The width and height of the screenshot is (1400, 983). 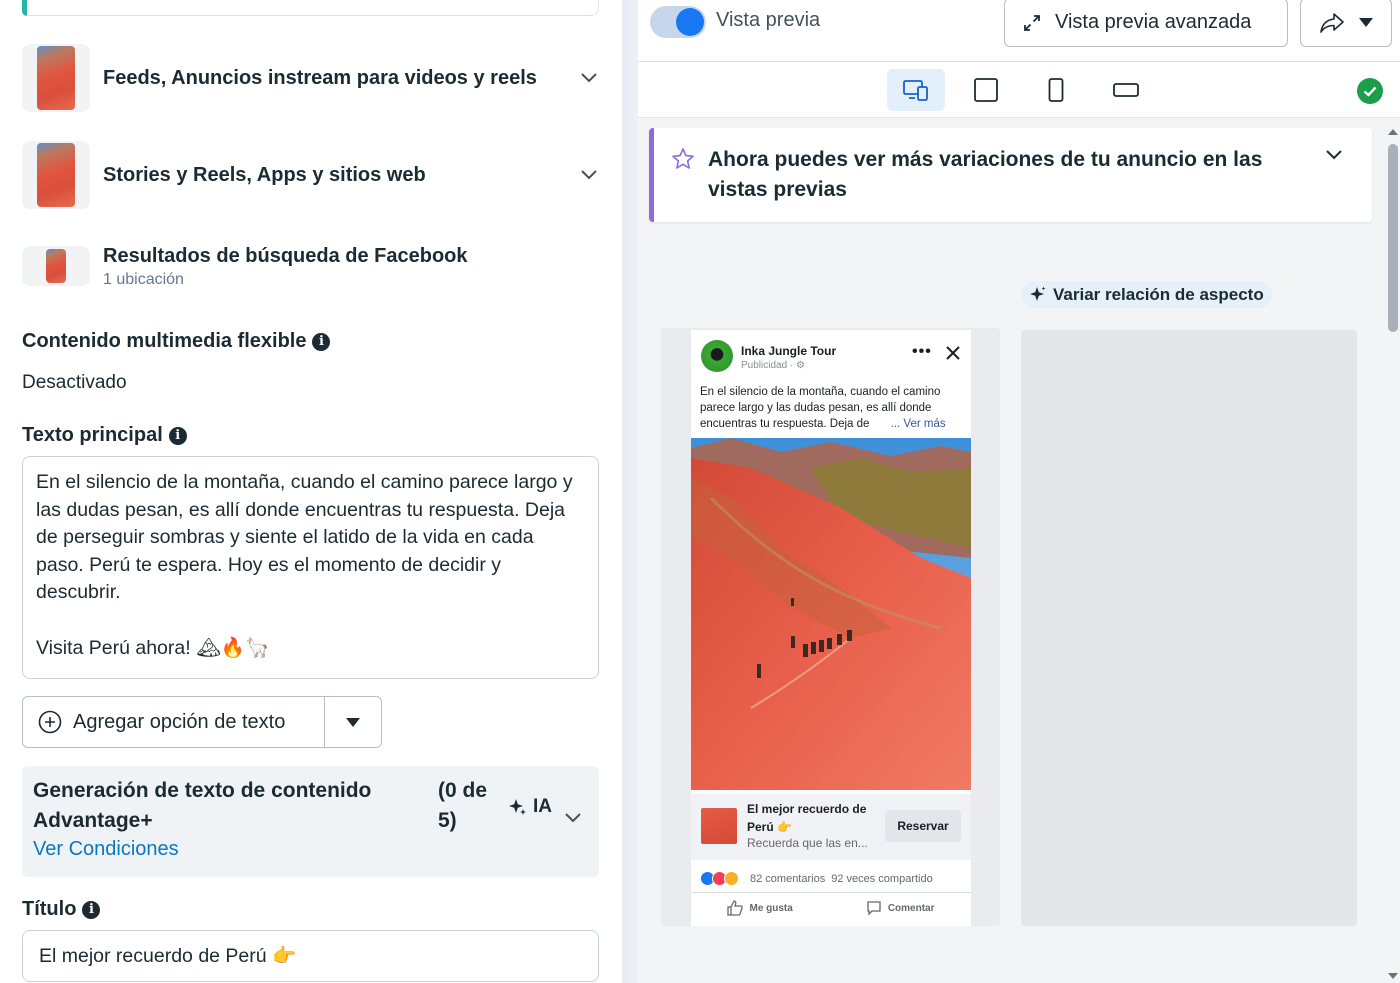 I want to click on page-name: Inka Jungle Tour, so click(x=789, y=351).